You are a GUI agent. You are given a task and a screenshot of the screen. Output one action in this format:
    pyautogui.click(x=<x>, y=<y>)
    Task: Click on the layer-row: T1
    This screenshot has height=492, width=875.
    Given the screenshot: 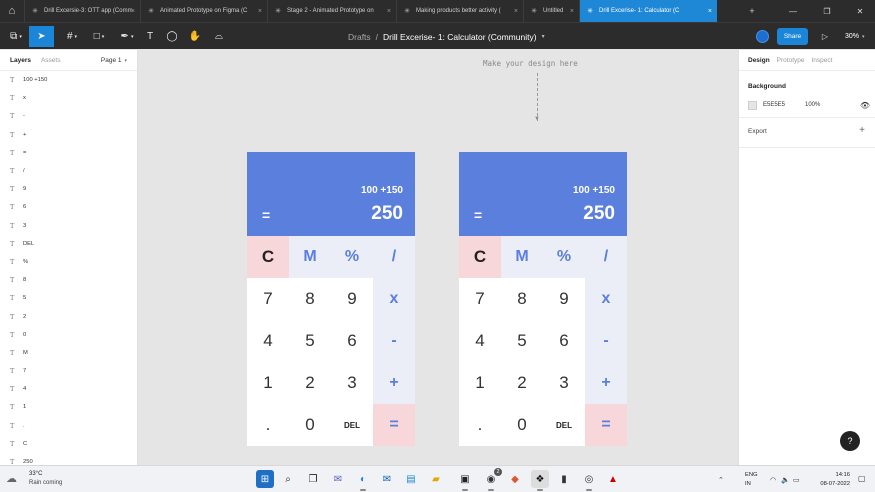 What is the action you would take?
    pyautogui.click(x=68, y=407)
    